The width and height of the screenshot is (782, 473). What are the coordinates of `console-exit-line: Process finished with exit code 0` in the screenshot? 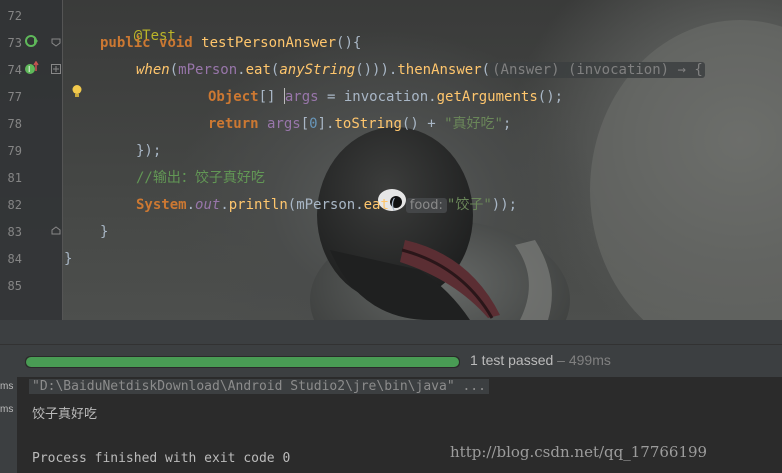 It's located at (161, 458).